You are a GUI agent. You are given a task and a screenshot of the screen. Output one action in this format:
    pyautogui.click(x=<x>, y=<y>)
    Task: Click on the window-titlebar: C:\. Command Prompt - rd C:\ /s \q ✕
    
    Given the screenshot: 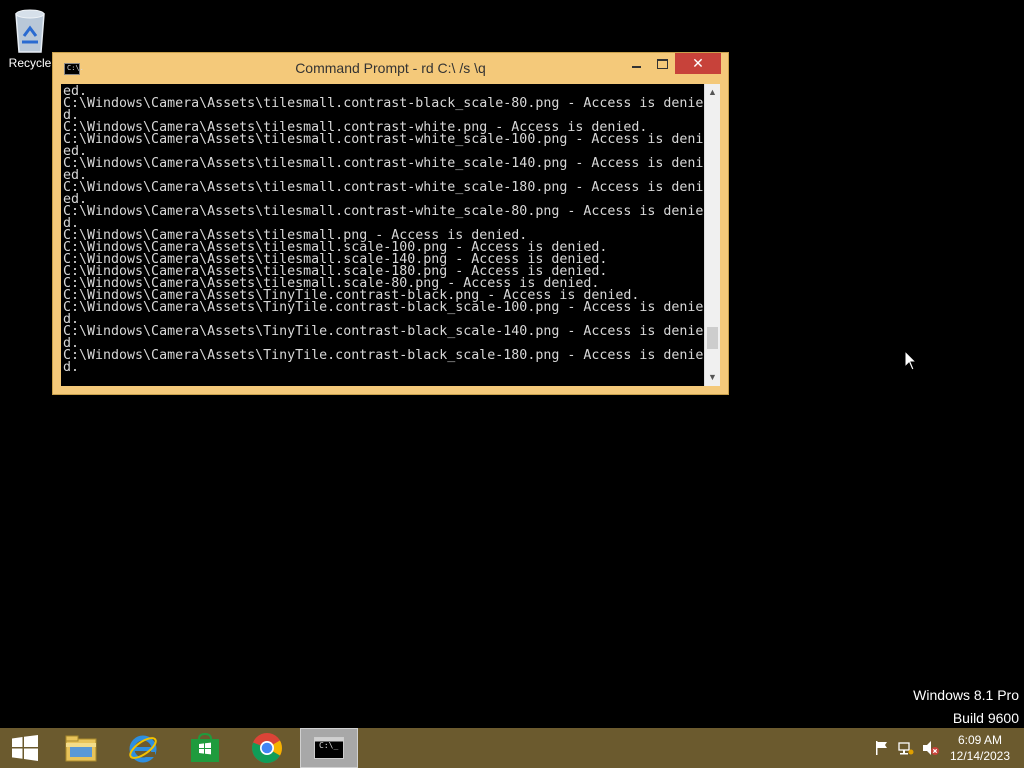 What is the action you would take?
    pyautogui.click(x=390, y=68)
    